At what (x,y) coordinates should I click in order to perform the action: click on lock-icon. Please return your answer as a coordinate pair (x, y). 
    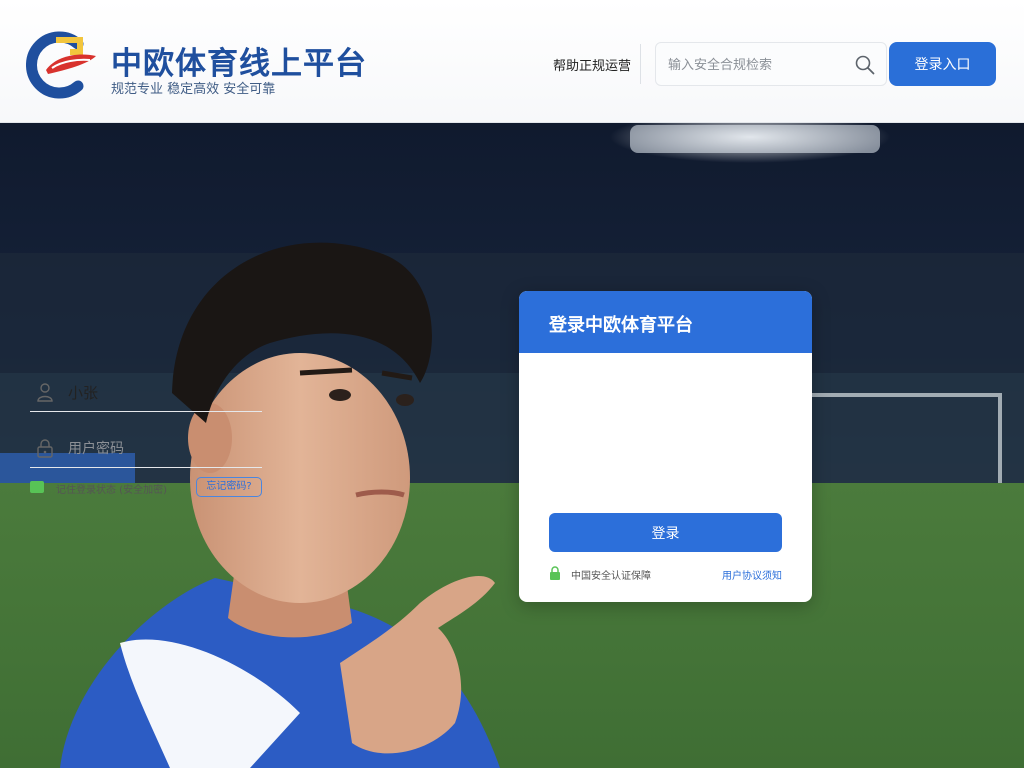
    Looking at the image, I should click on (45, 448).